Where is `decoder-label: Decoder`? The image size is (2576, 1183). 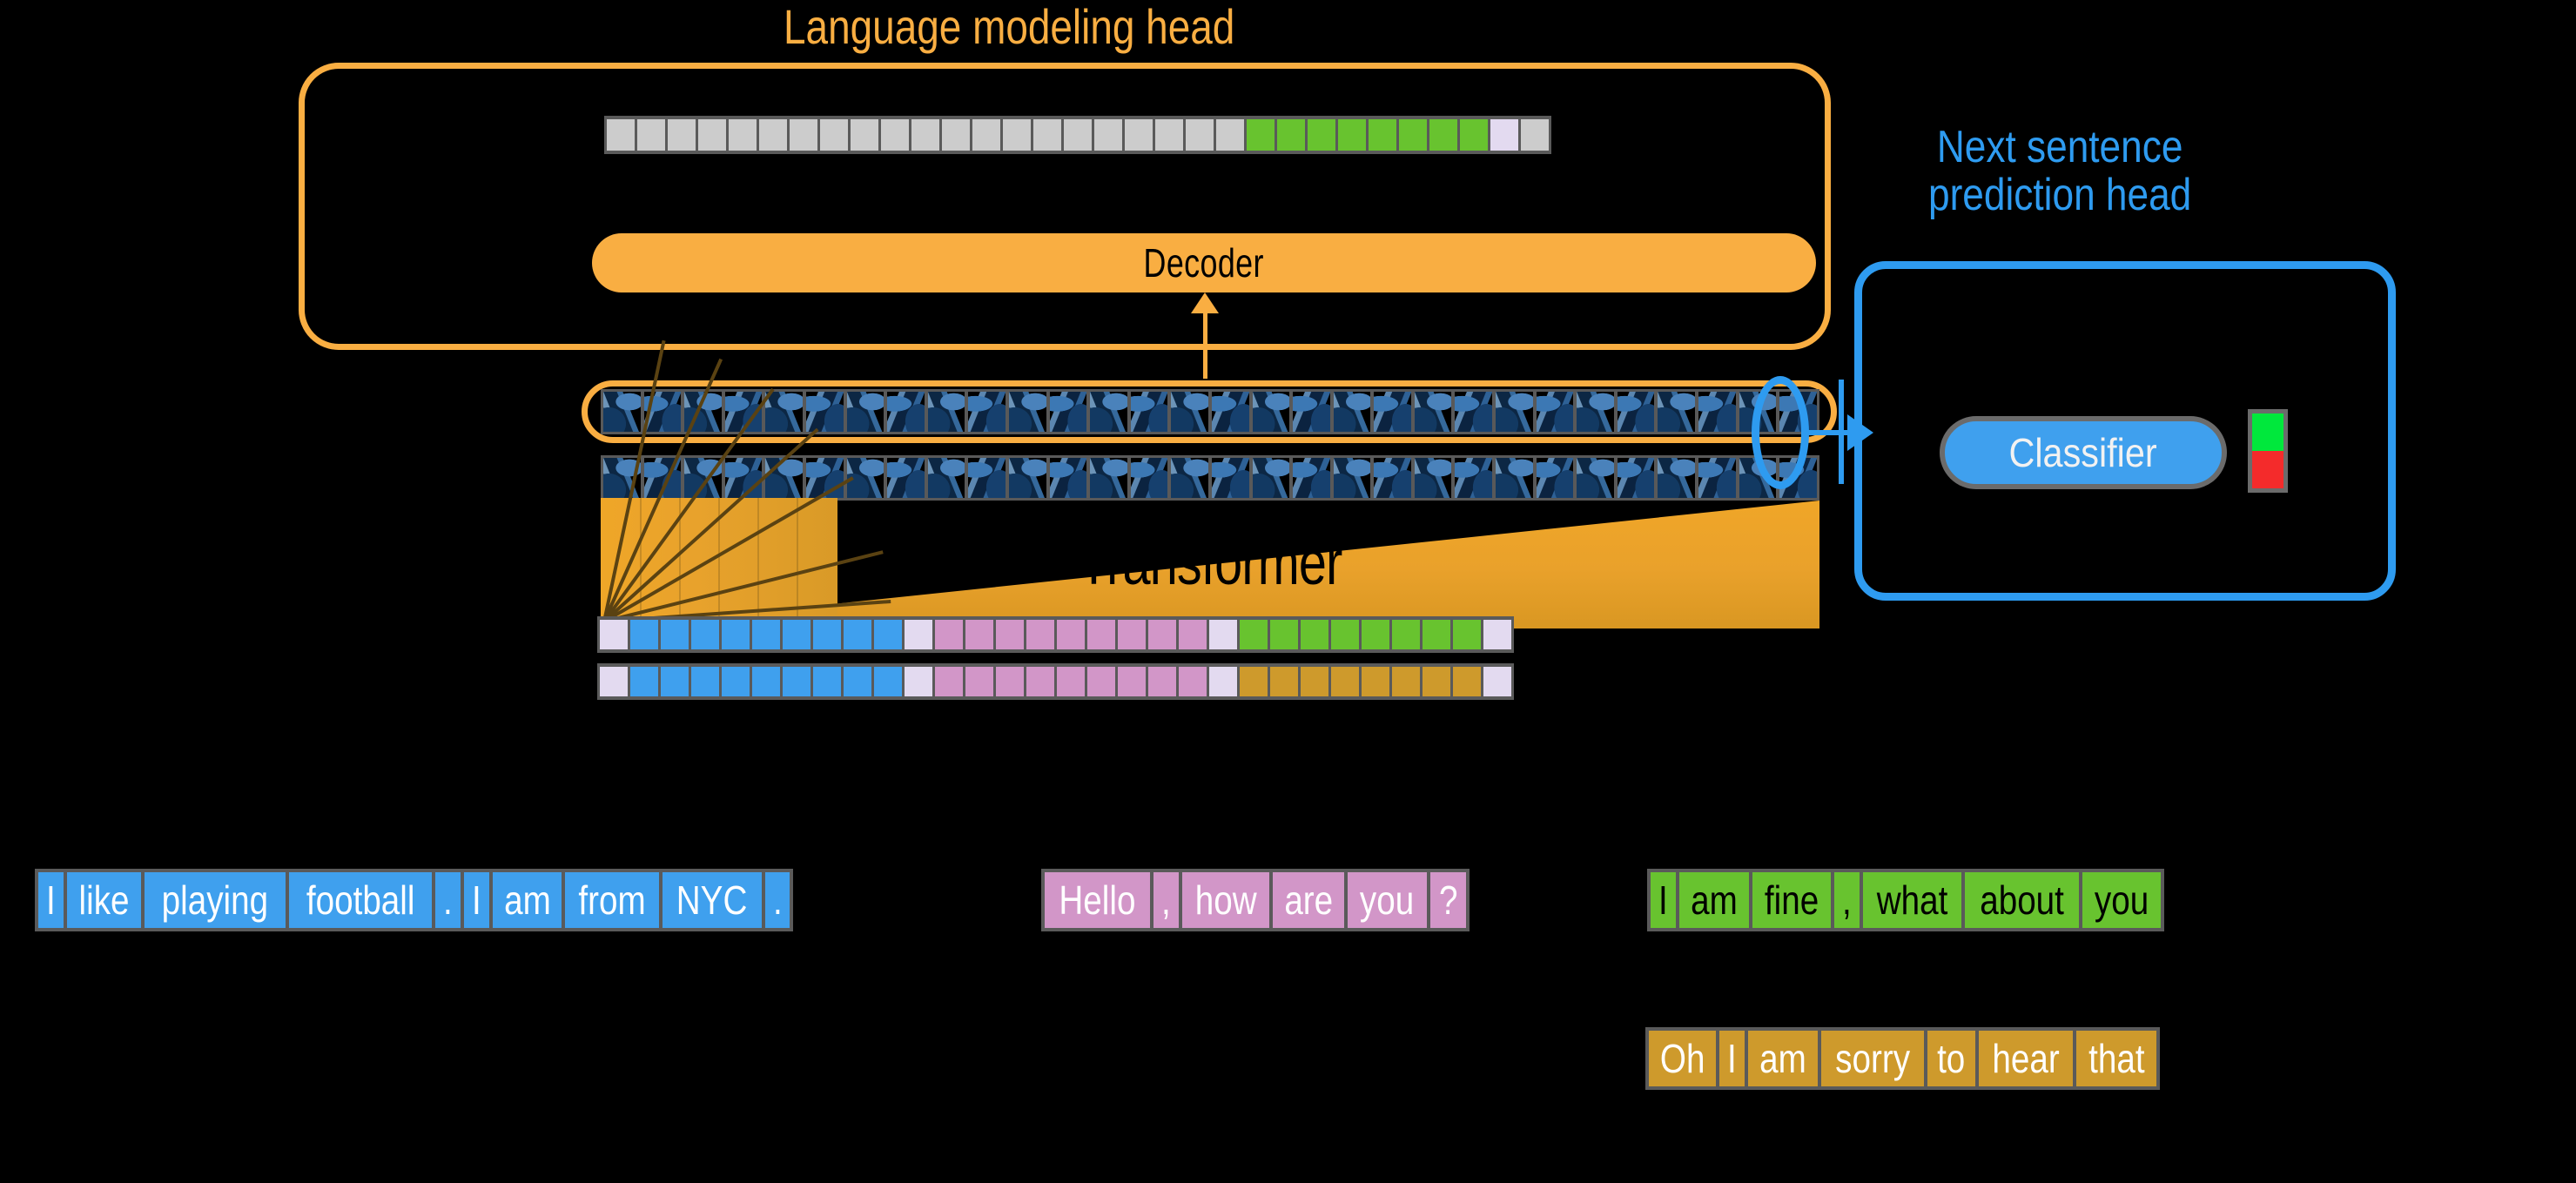
decoder-label: Decoder is located at coordinates (1204, 263).